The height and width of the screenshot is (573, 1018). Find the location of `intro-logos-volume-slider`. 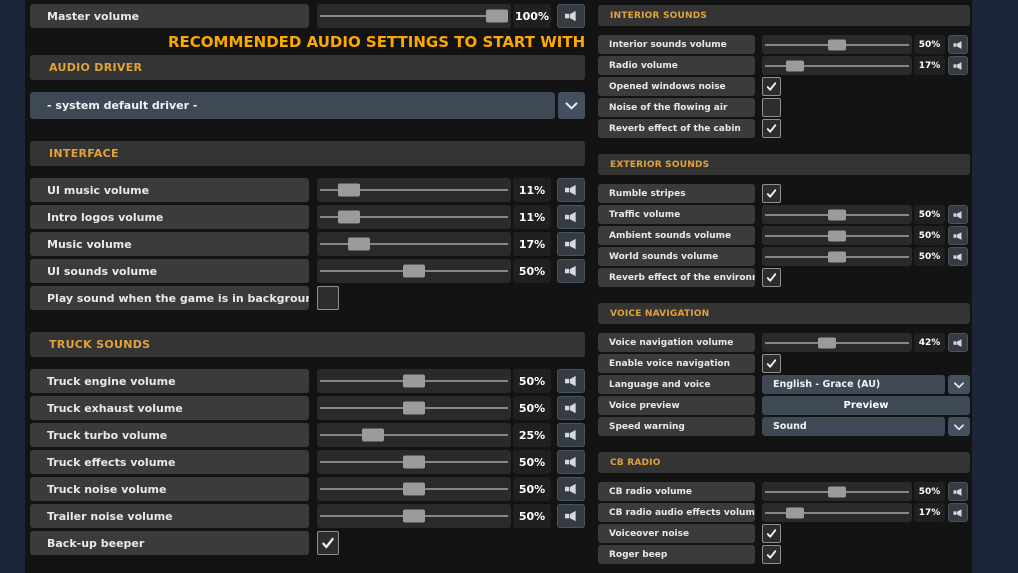

intro-logos-volume-slider is located at coordinates (414, 217).